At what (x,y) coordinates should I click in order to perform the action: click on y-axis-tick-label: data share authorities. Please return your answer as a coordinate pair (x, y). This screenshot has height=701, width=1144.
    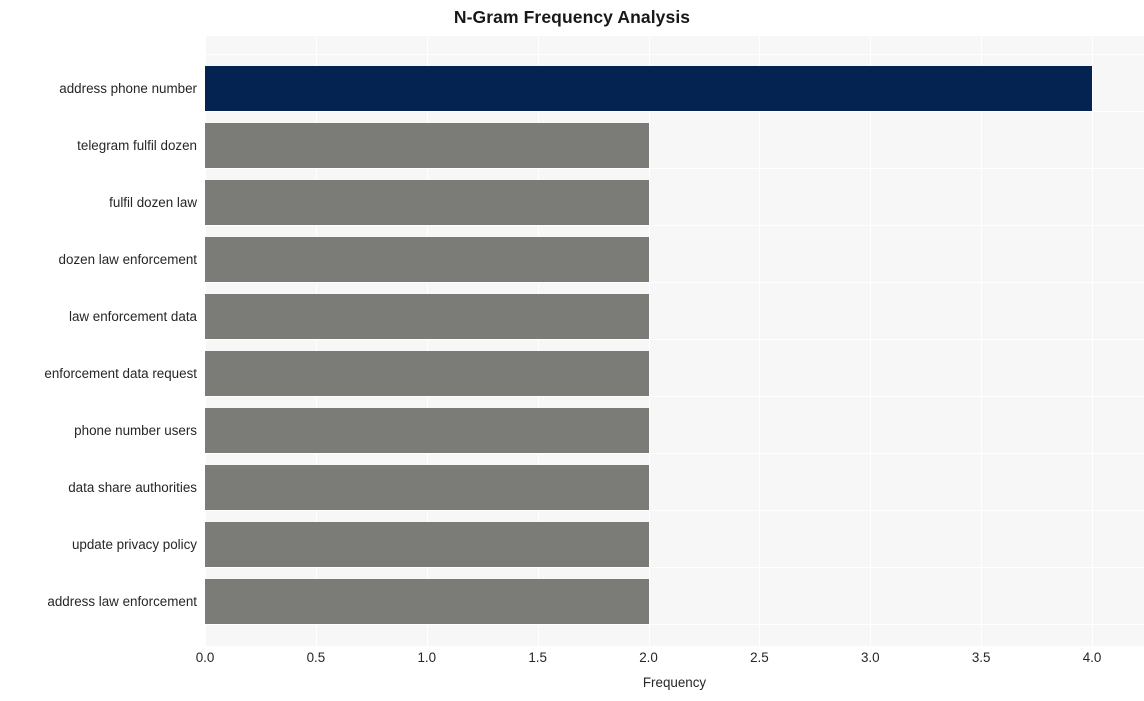
    Looking at the image, I should click on (132, 487).